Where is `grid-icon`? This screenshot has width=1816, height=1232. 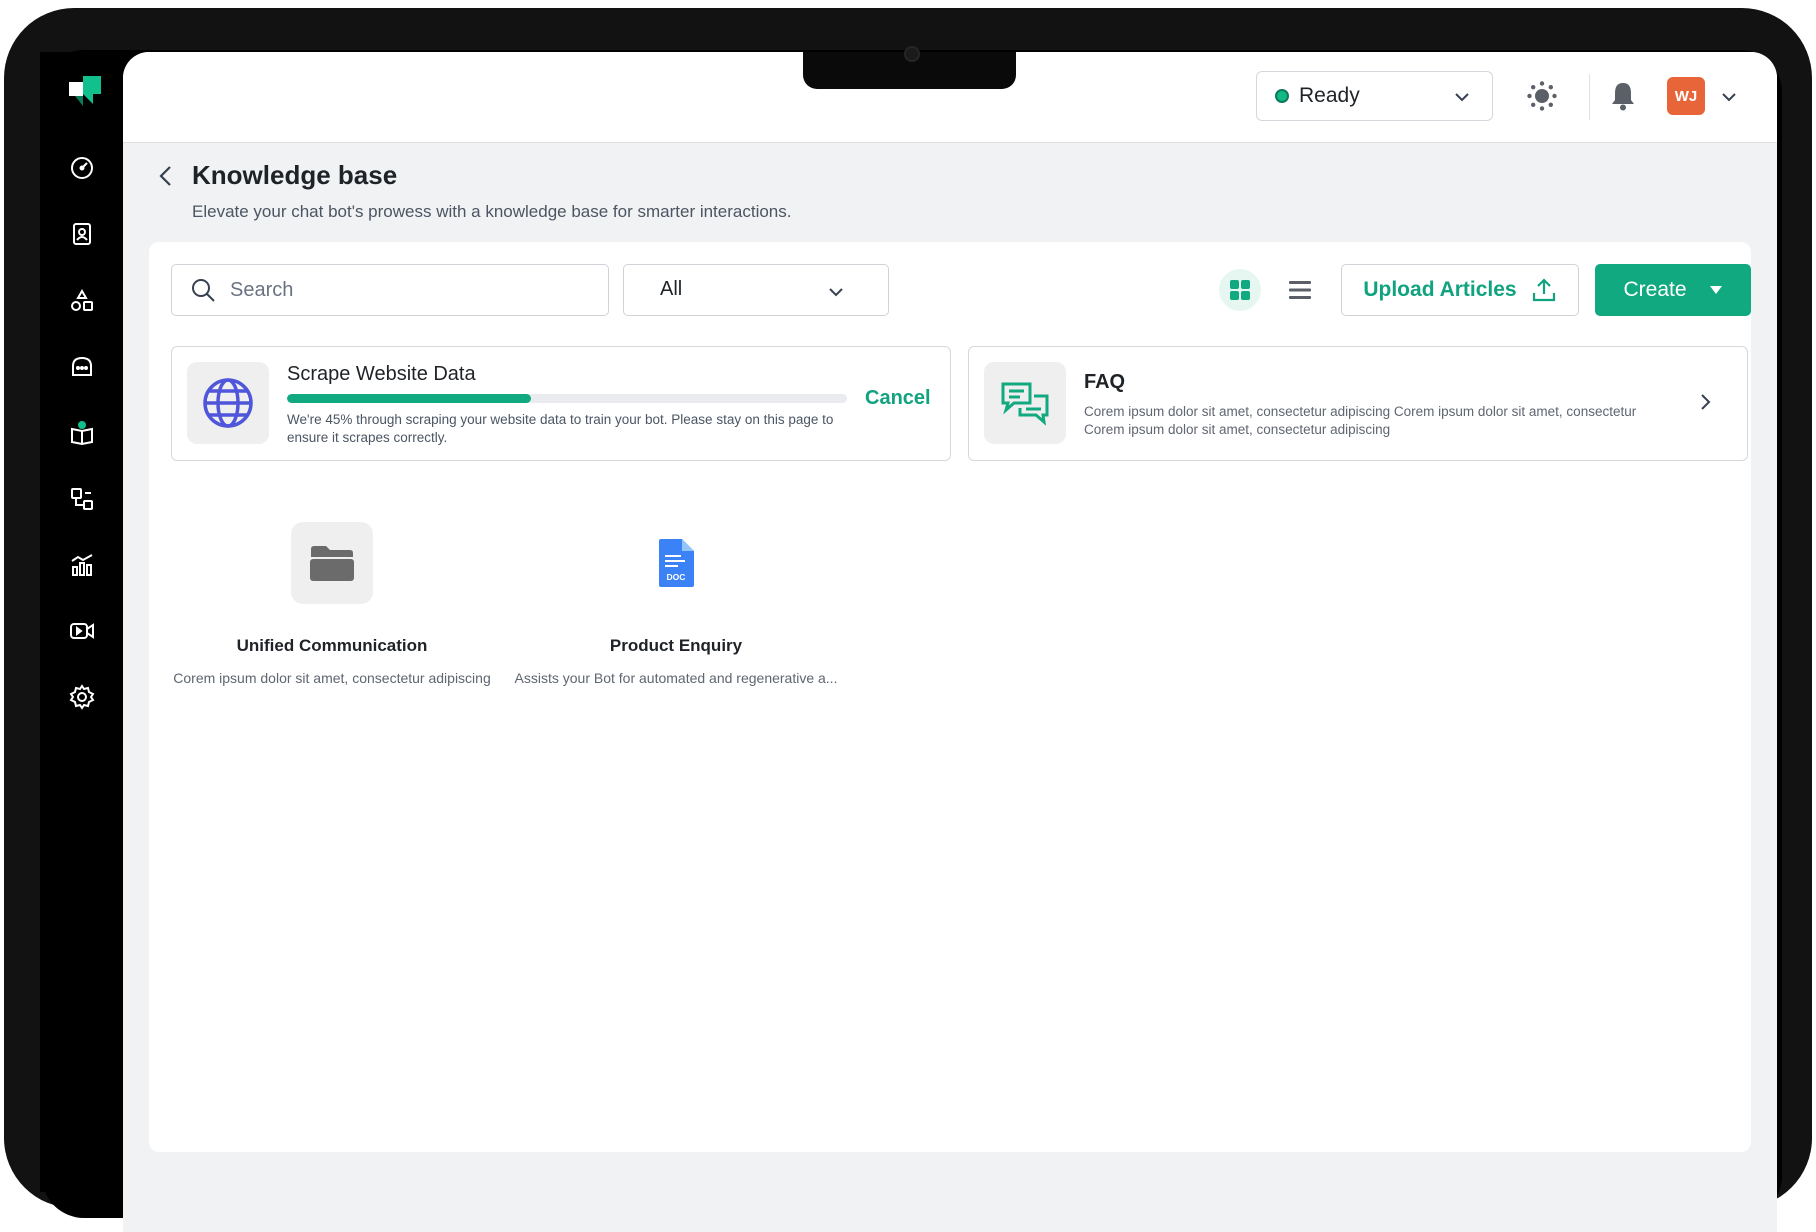
grid-icon is located at coordinates (1240, 290).